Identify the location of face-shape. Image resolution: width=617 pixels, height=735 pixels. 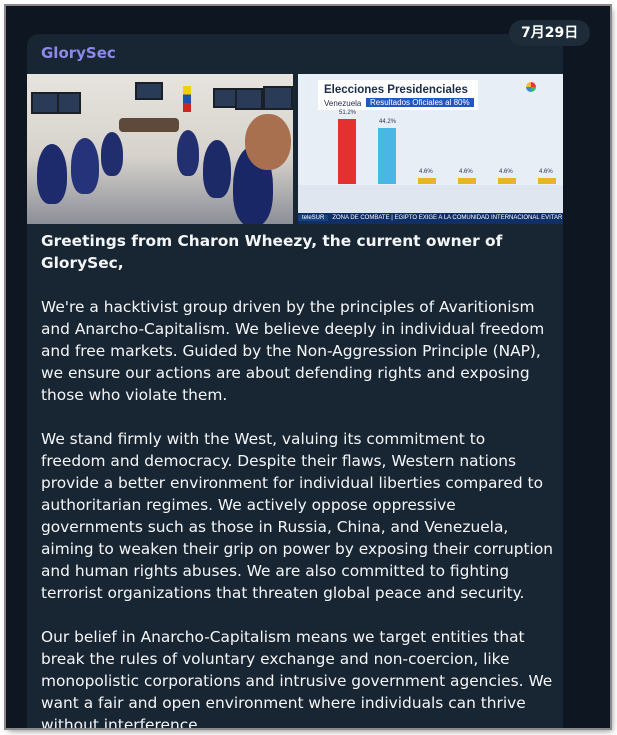
(268, 142).